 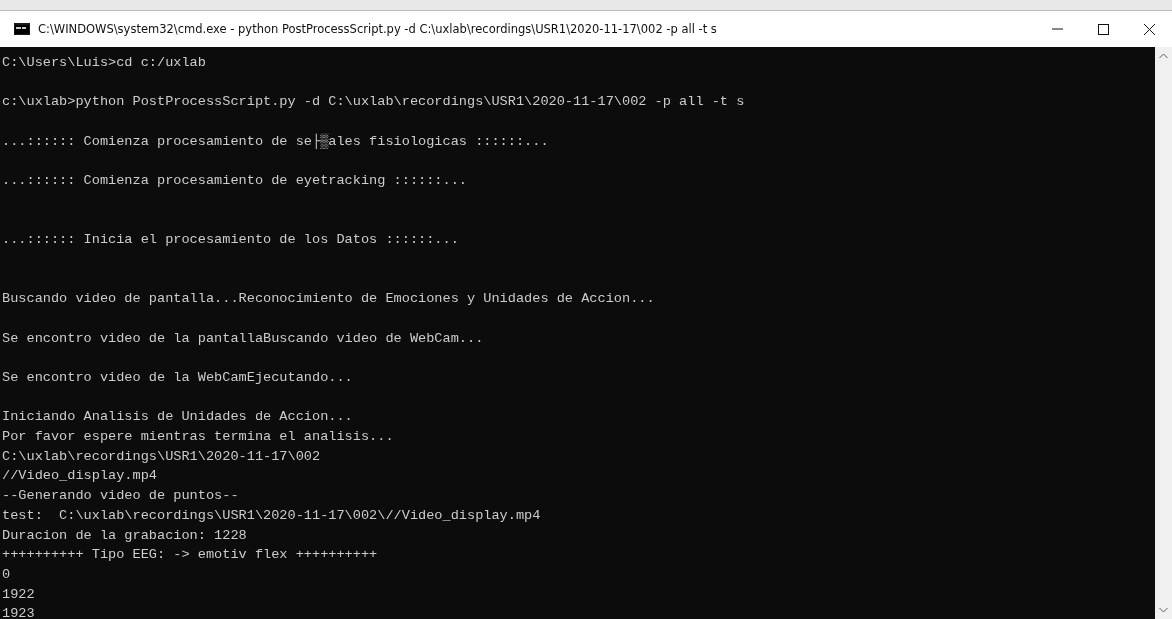 What do you see at coordinates (190, 555) in the screenshot?
I see `console-line: ++++++++++ Tipo EEG: -> emotiv flex ++++++++++` at bounding box center [190, 555].